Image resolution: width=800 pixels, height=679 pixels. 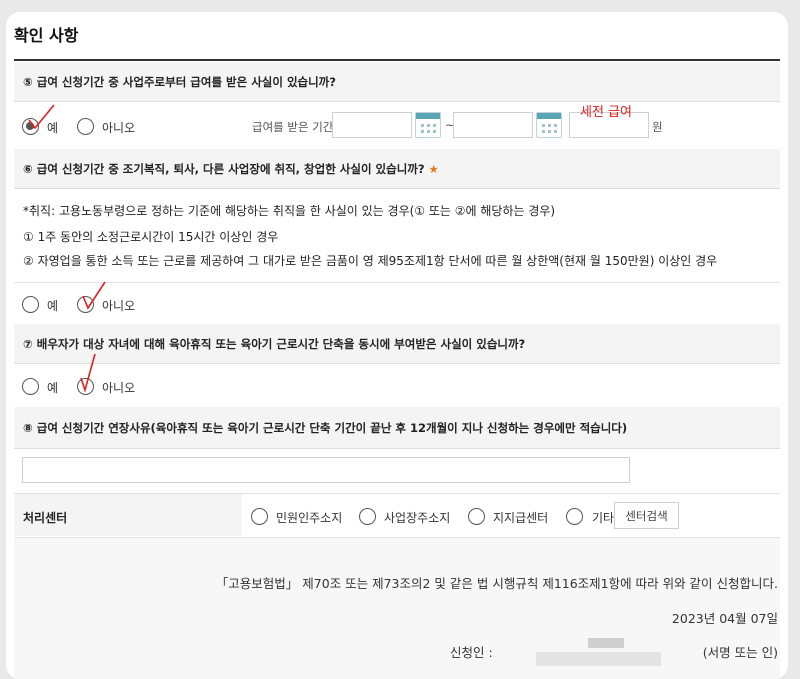 I want to click on center-label: 처리센터, so click(x=45, y=518).